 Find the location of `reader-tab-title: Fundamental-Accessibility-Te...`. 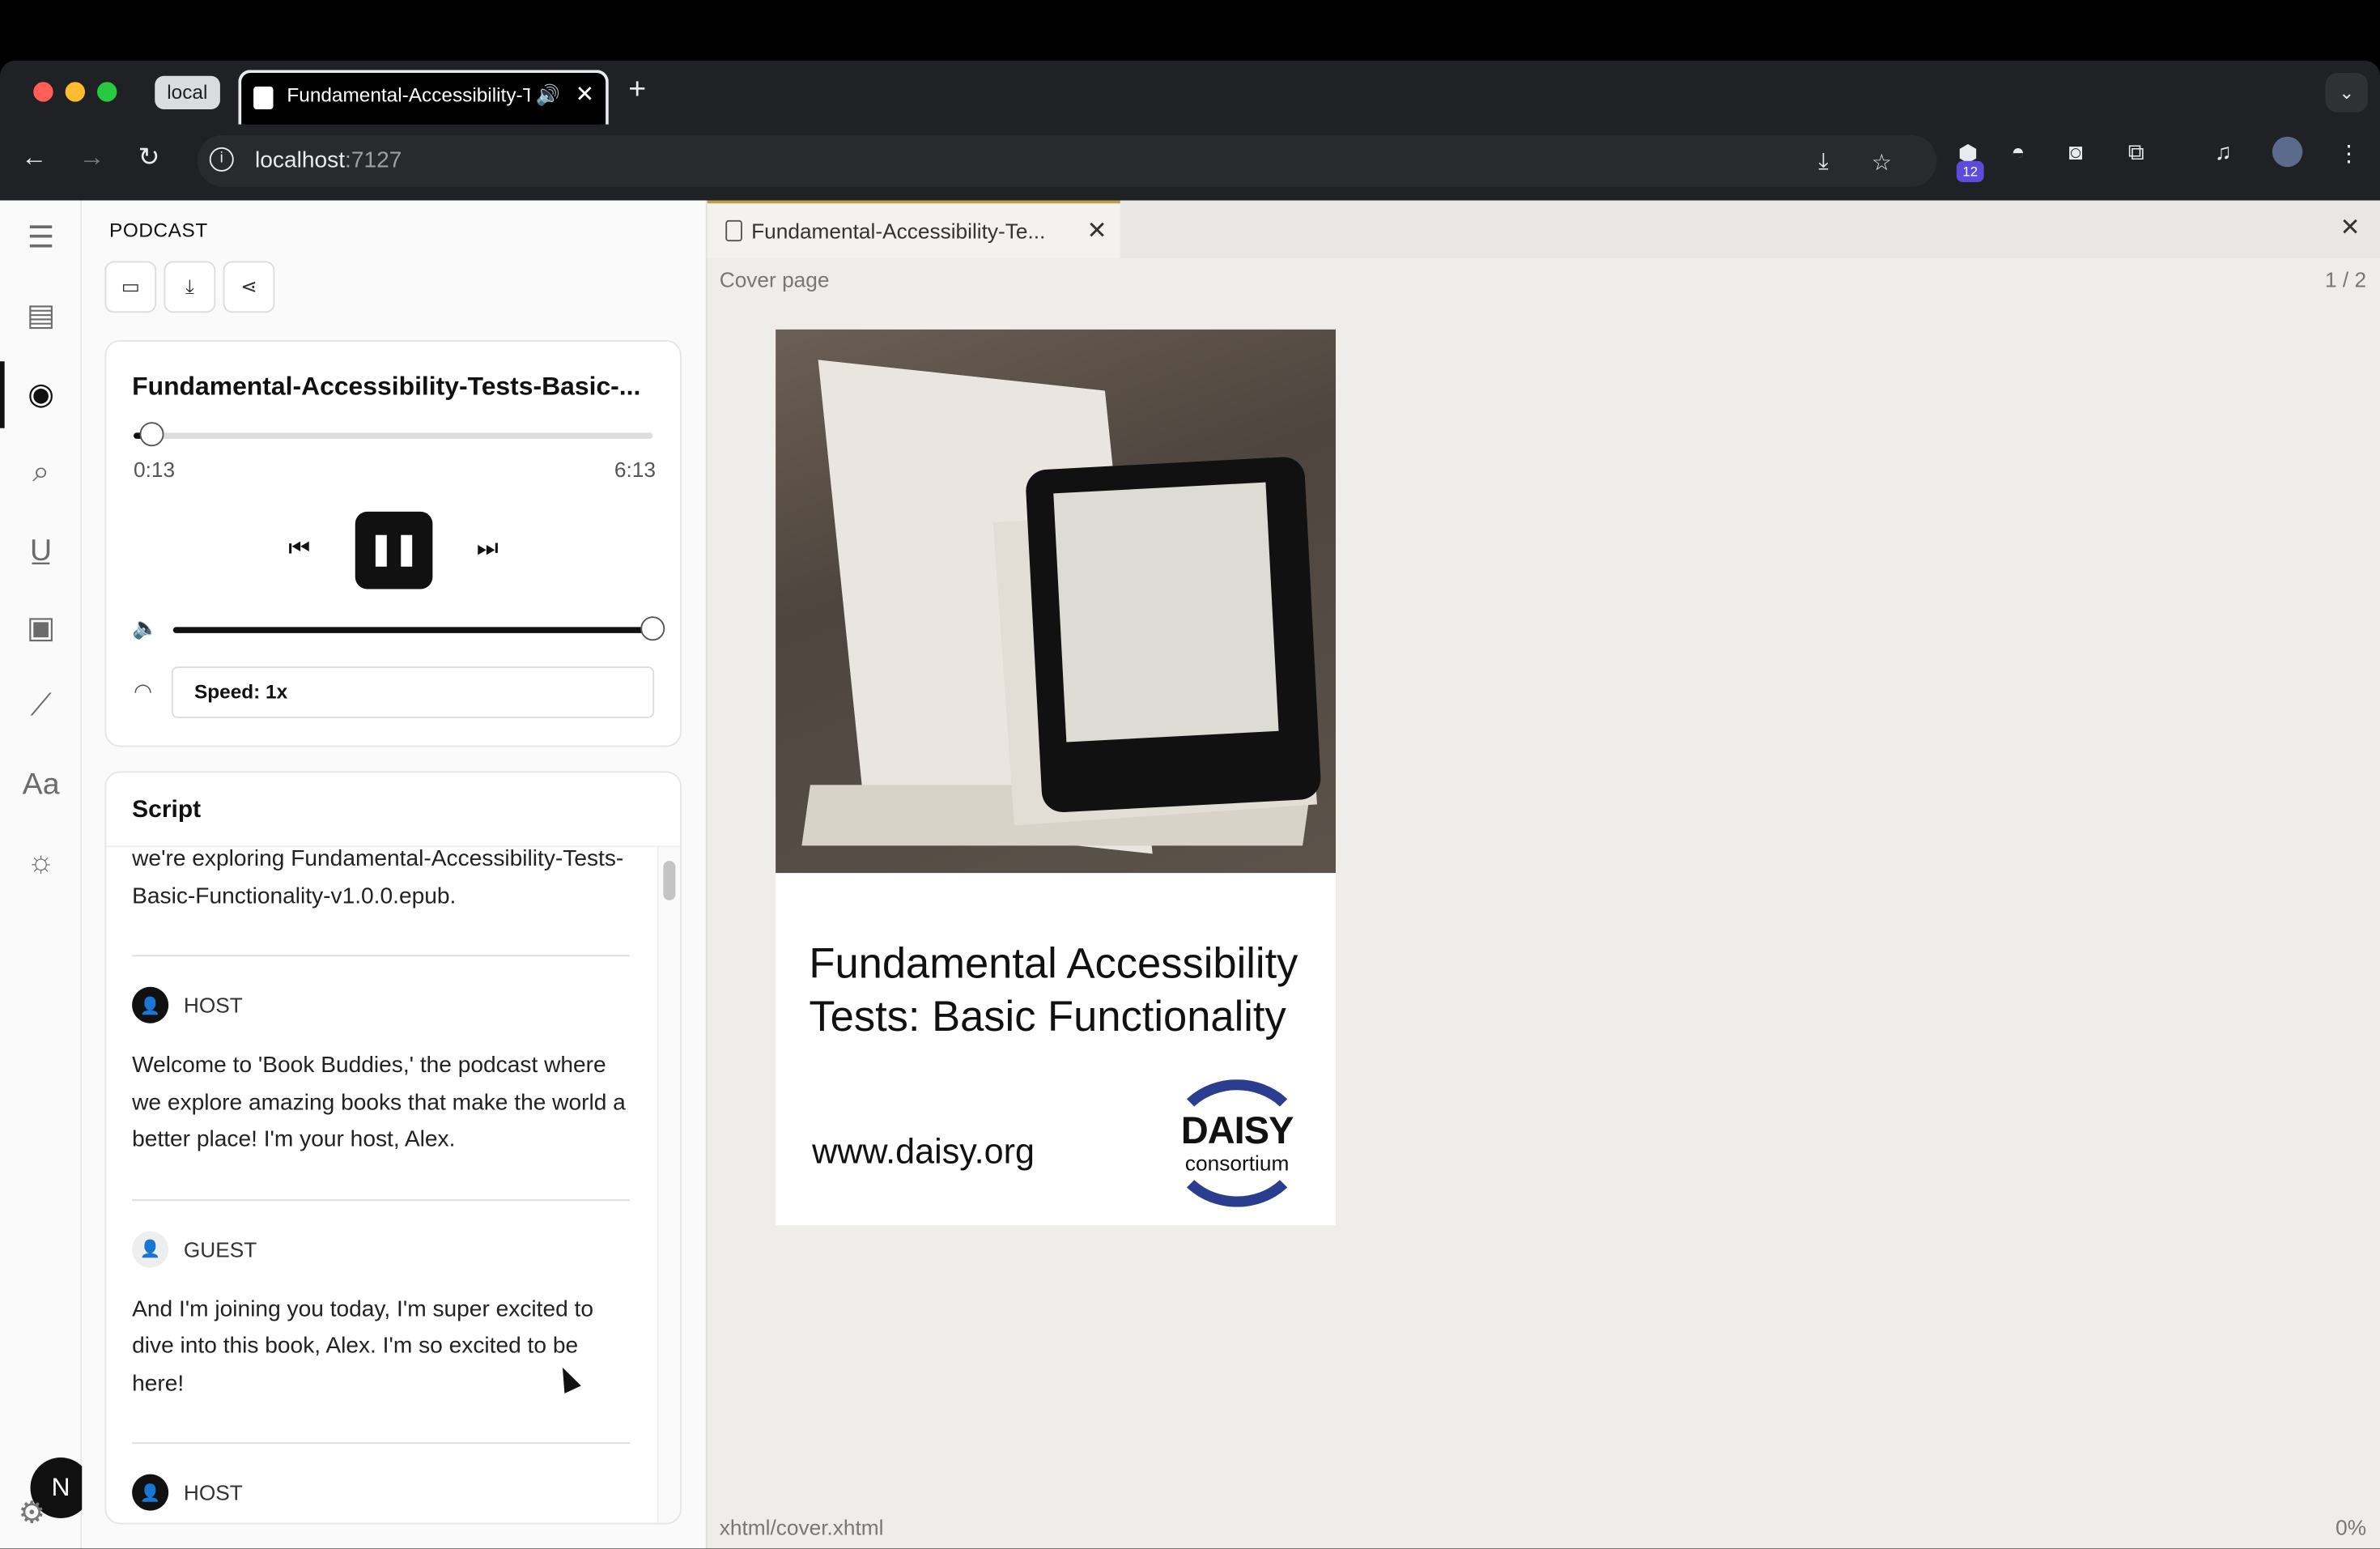

reader-tab-title: Fundamental-Accessibility-Te... is located at coordinates (899, 231).